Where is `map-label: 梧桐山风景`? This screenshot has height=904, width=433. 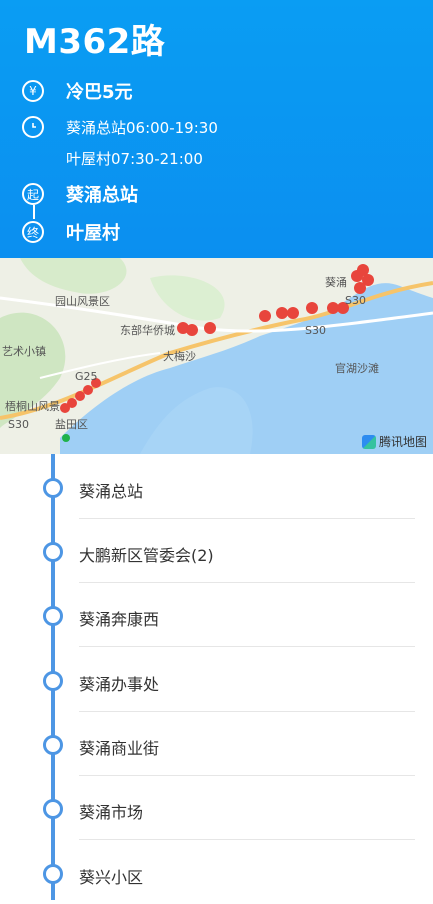
map-label: 梧桐山风景 is located at coordinates (32, 406).